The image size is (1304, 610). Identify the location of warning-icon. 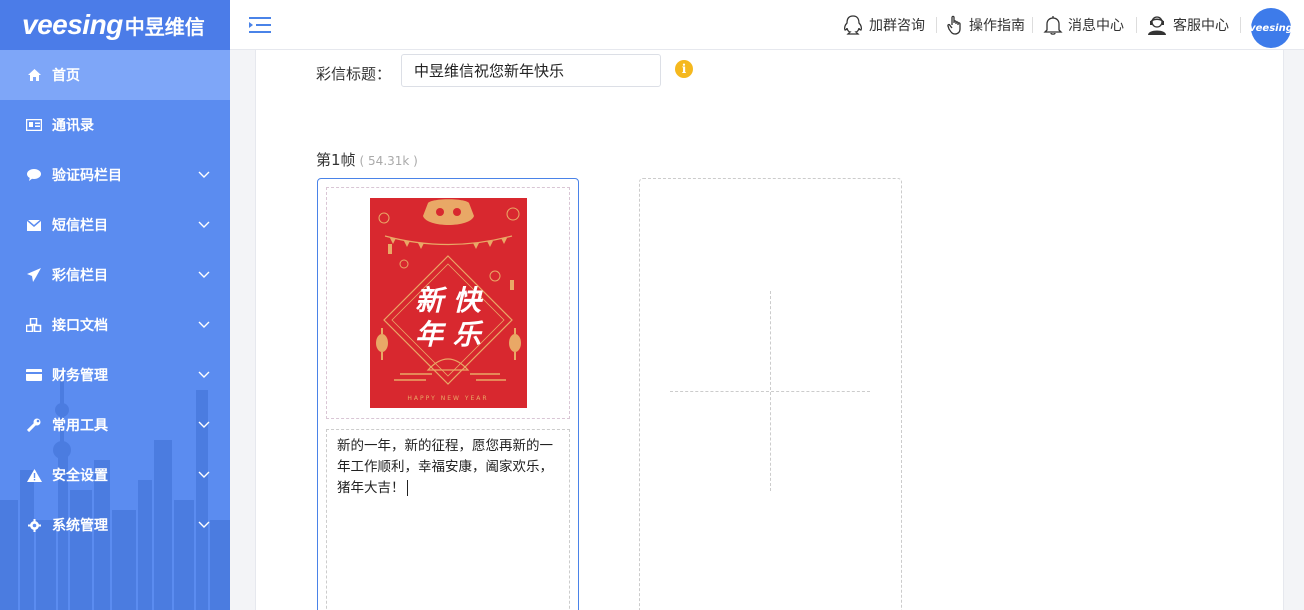
(34, 475).